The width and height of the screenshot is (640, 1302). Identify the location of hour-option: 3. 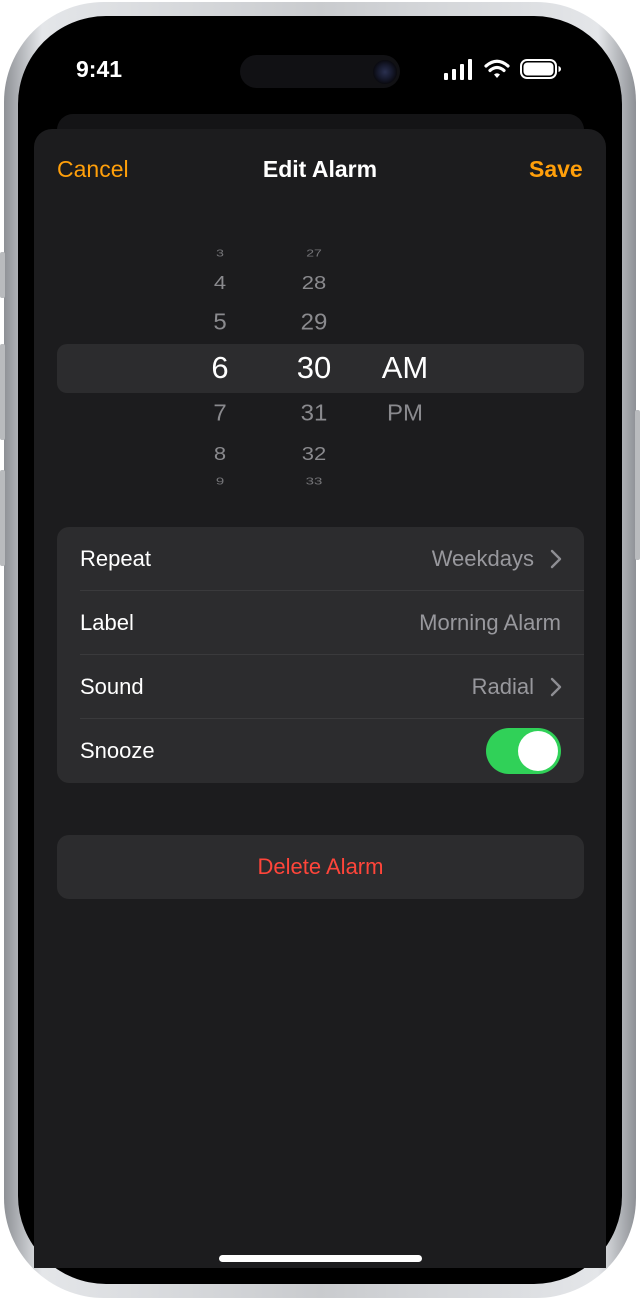
(220, 253).